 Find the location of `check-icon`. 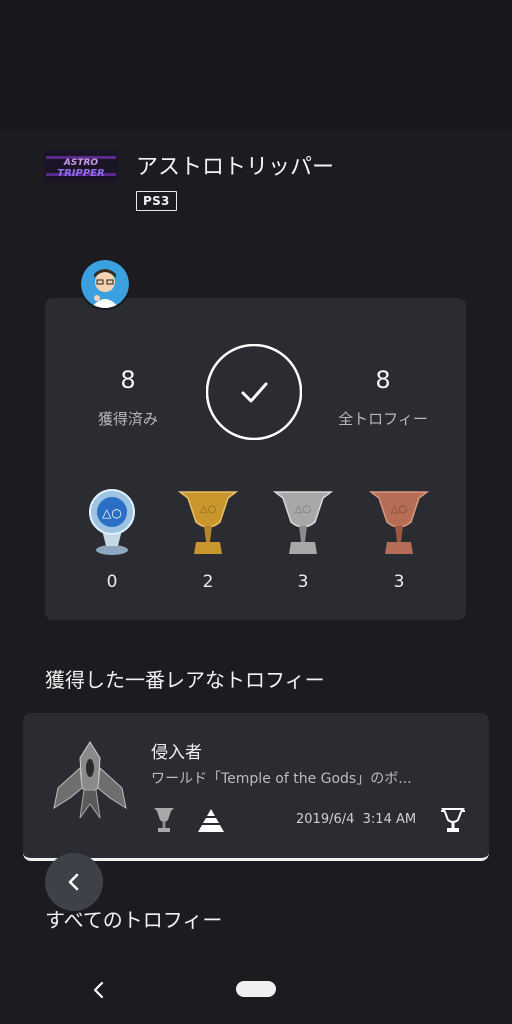

check-icon is located at coordinates (254, 392).